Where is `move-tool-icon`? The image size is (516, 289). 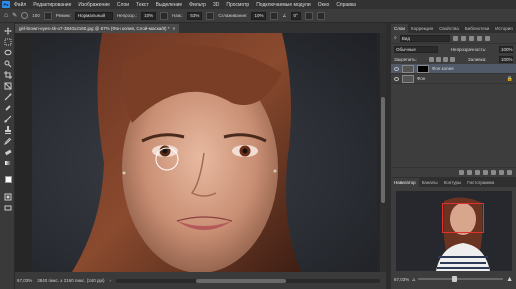 move-tool-icon is located at coordinates (7, 31).